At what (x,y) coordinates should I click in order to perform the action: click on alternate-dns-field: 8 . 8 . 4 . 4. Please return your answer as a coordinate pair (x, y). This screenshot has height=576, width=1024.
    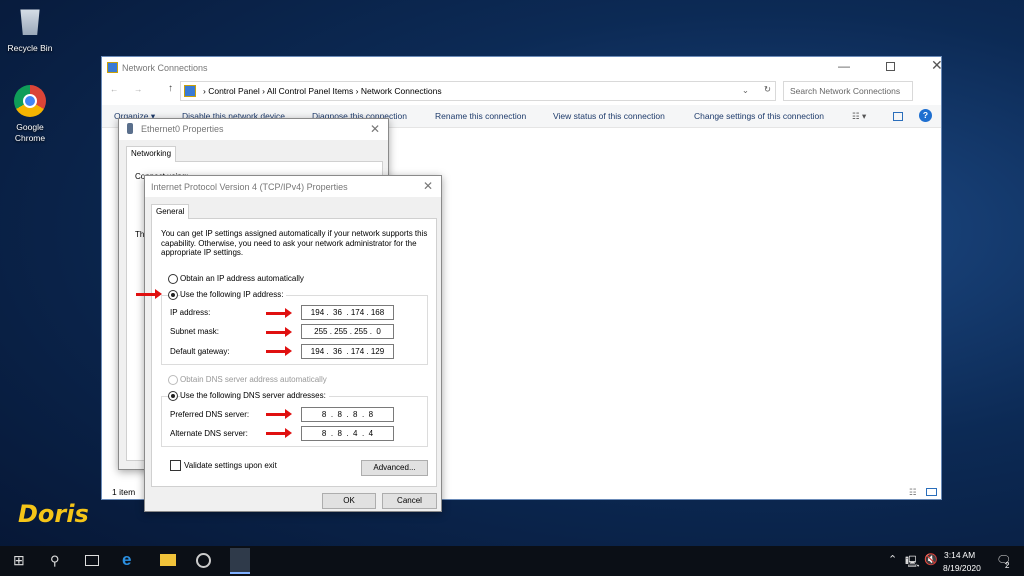
    Looking at the image, I should click on (347, 433).